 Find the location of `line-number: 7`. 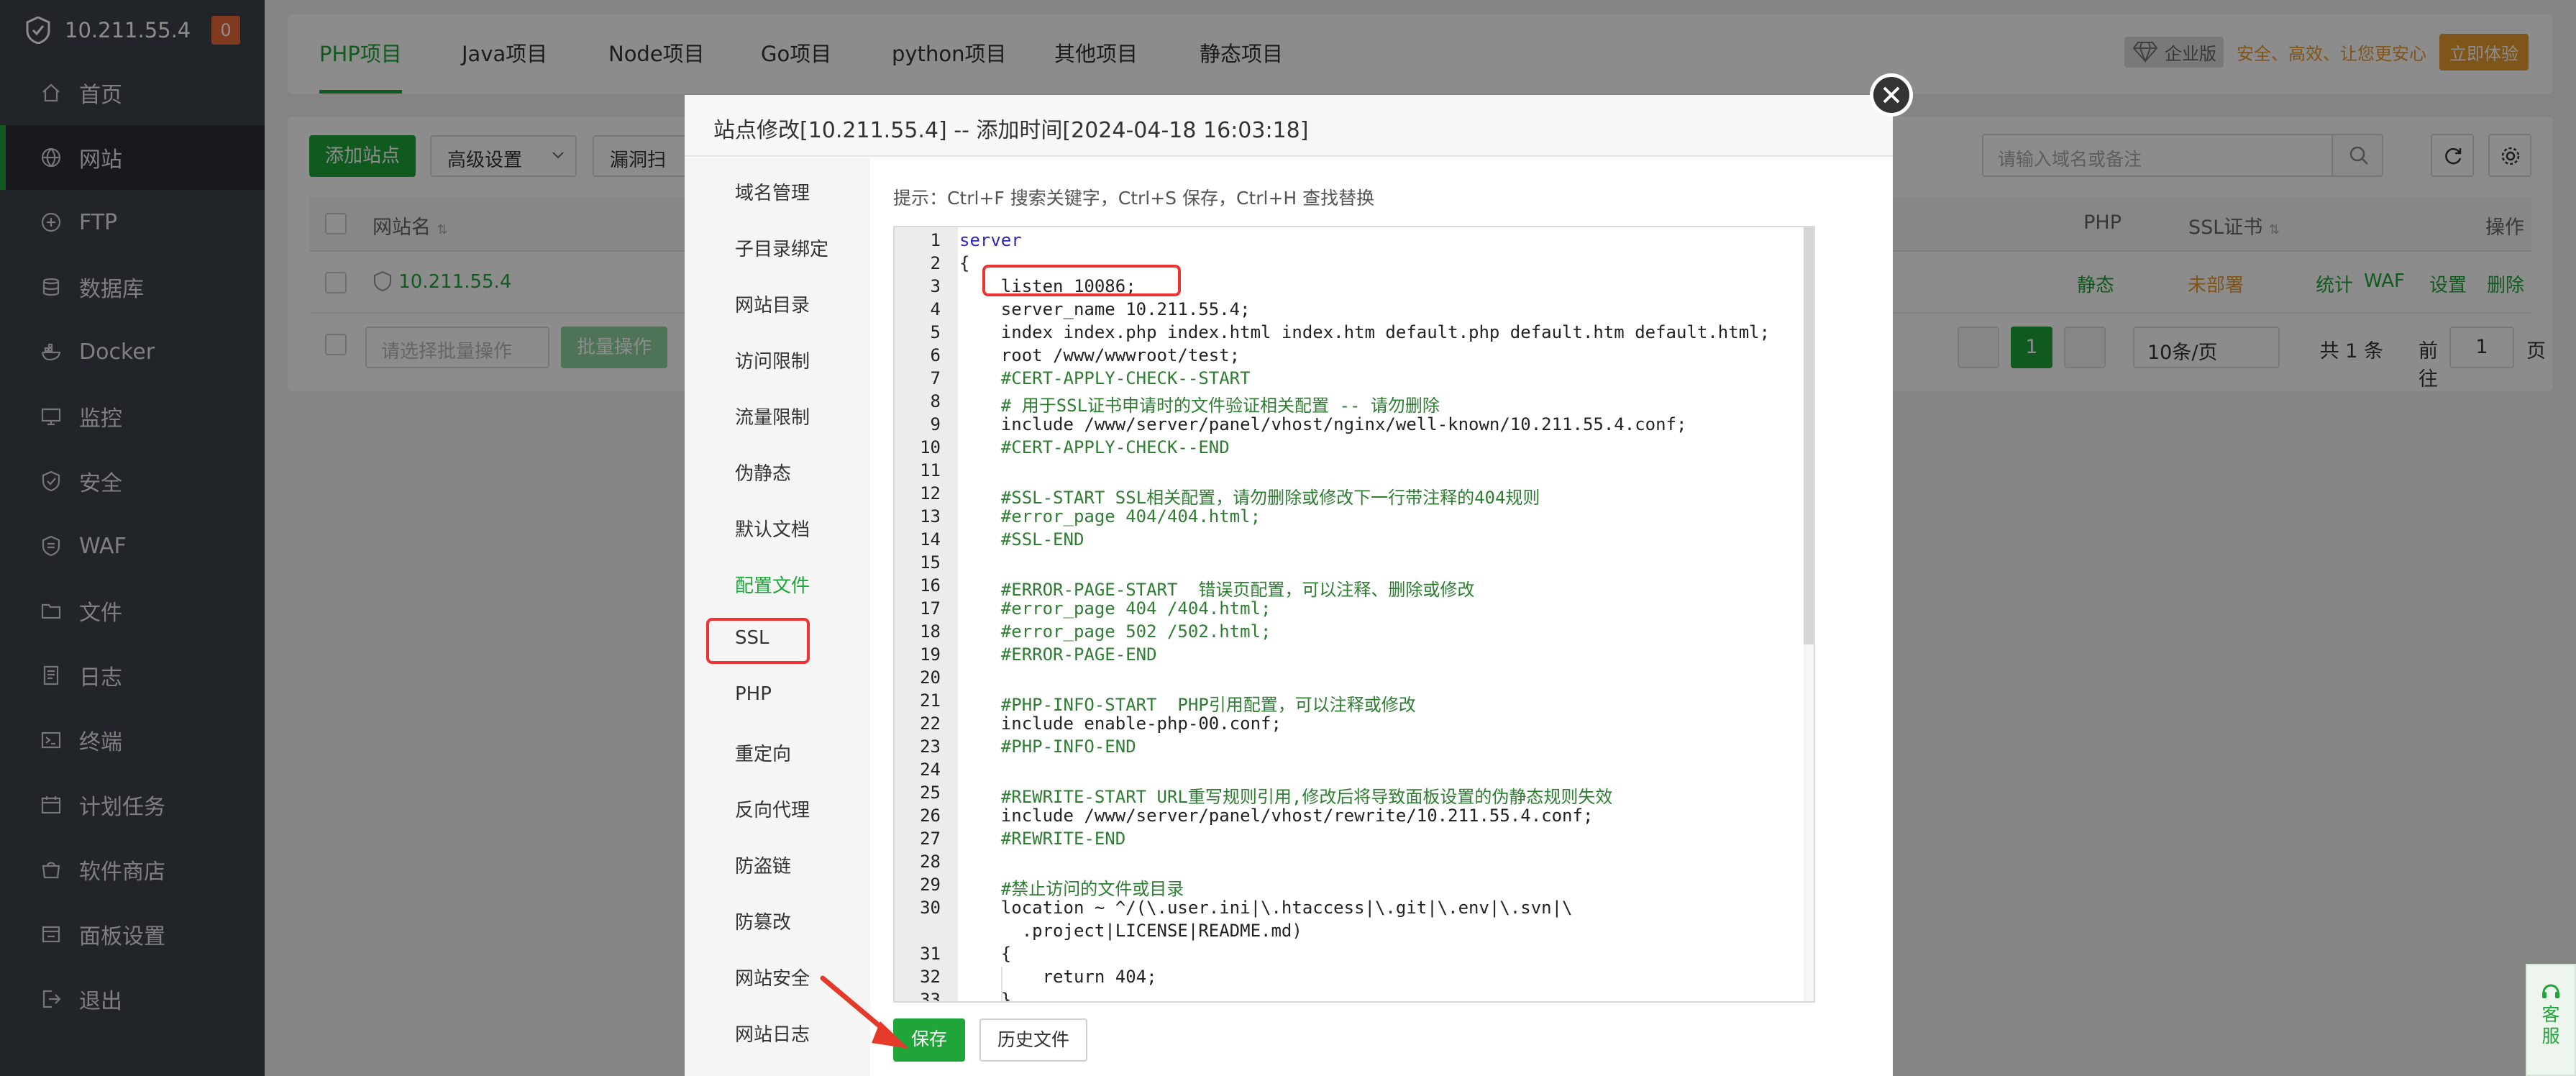

line-number: 7 is located at coordinates (935, 378).